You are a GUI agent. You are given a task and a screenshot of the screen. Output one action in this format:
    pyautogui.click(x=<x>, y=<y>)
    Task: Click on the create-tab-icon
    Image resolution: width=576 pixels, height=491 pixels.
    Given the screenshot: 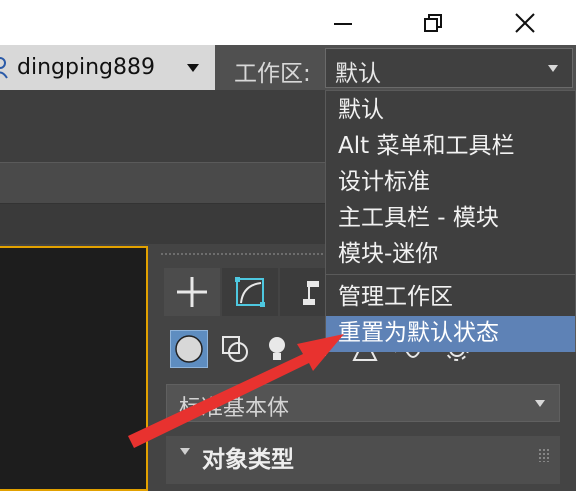 What is the action you would take?
    pyautogui.click(x=192, y=292)
    